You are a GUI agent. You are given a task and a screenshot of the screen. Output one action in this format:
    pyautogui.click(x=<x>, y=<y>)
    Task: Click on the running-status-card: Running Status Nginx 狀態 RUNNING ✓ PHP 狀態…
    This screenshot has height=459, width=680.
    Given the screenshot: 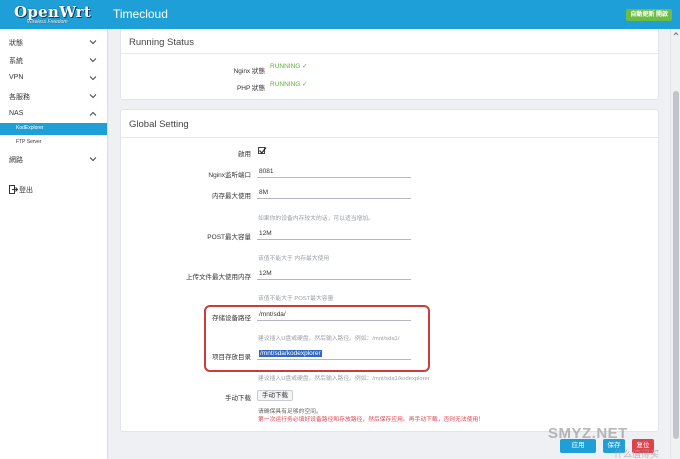 What is the action you would take?
    pyautogui.click(x=390, y=64)
    